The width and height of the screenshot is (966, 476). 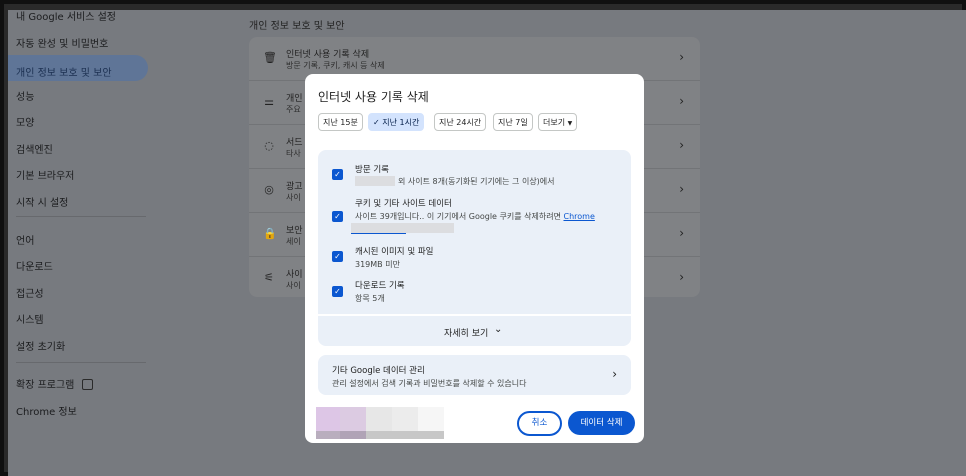 I want to click on sidebar-item-extensions: 확장 프로그램, so click(x=55, y=383).